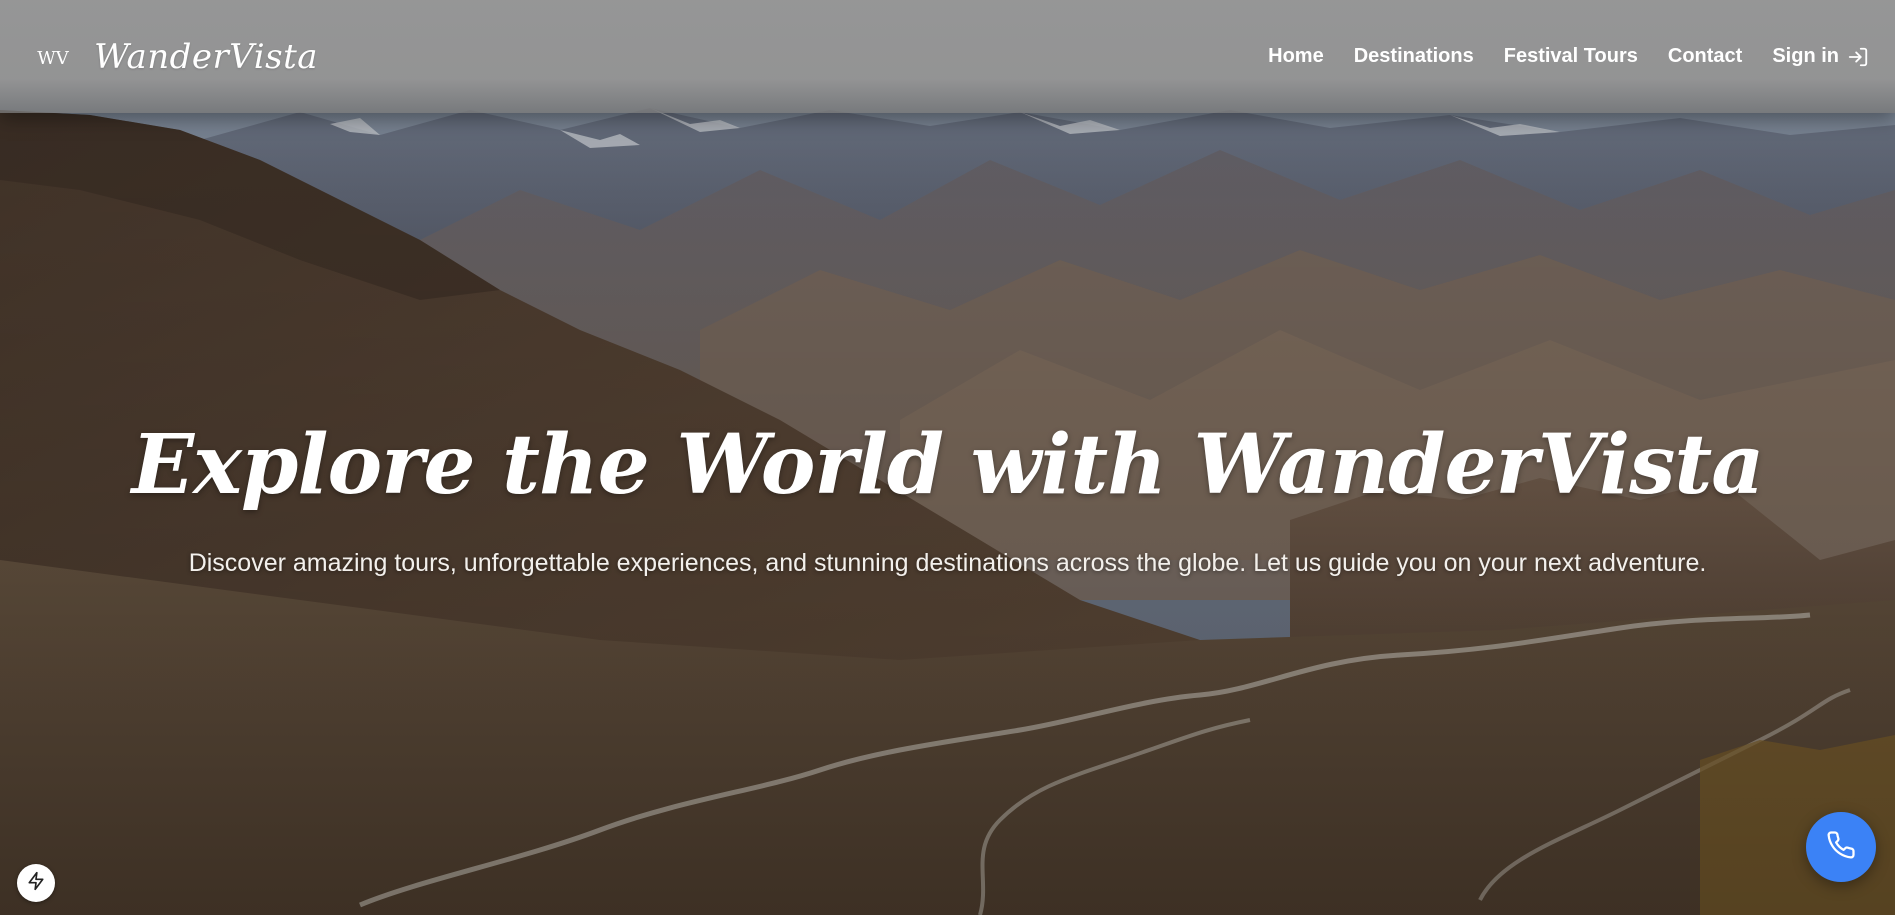 This screenshot has height=915, width=1895. Describe the element at coordinates (1571, 56) in the screenshot. I see `nav-festival-tours: Festival Tours` at that location.